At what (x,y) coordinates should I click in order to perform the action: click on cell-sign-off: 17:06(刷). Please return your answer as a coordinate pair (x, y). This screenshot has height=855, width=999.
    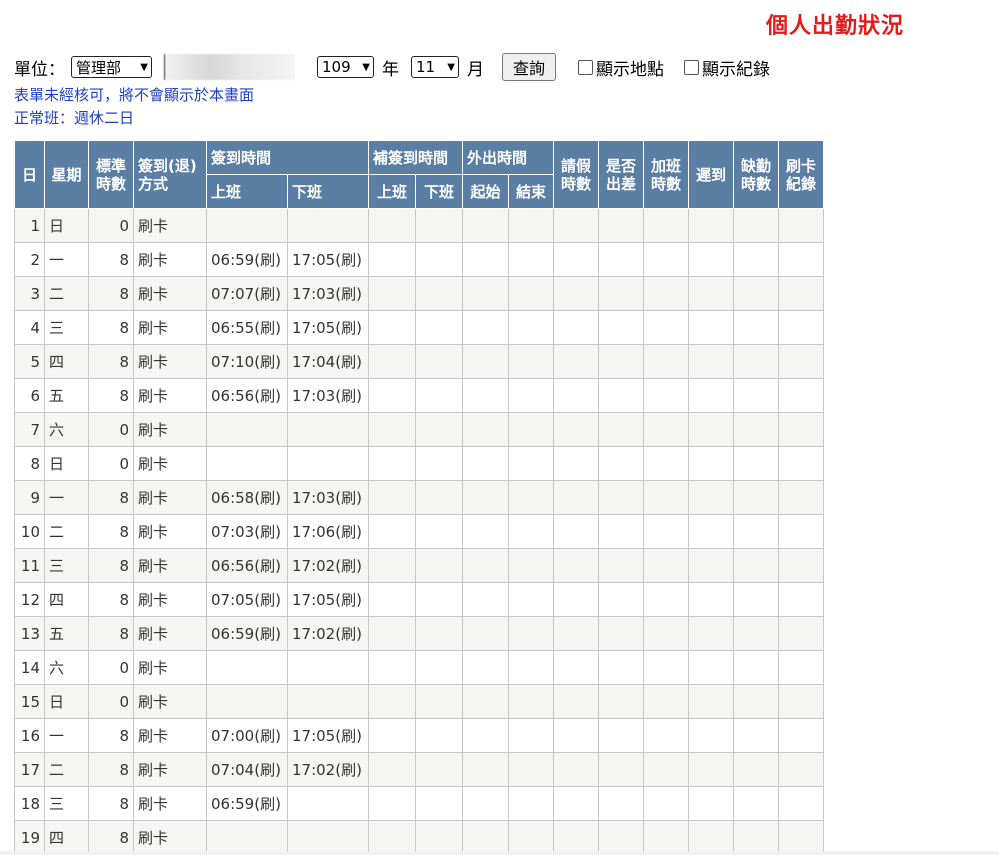
    Looking at the image, I should click on (328, 531).